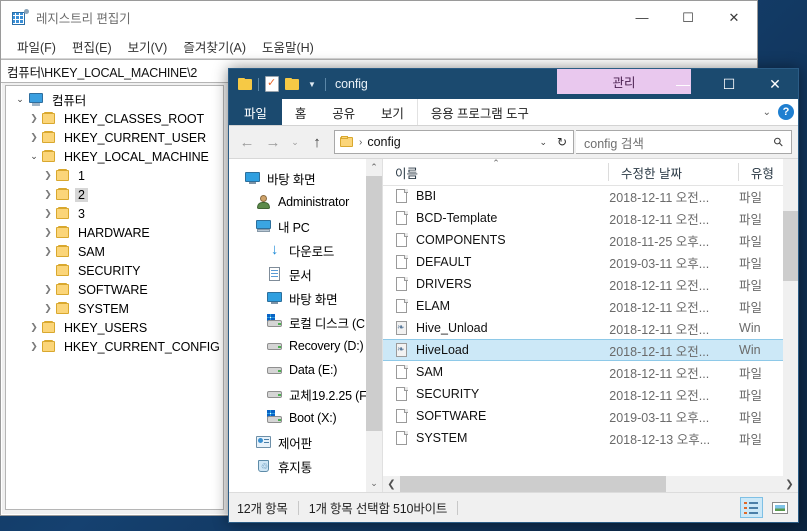  I want to click on breadcrumb-current: config, so click(383, 142).